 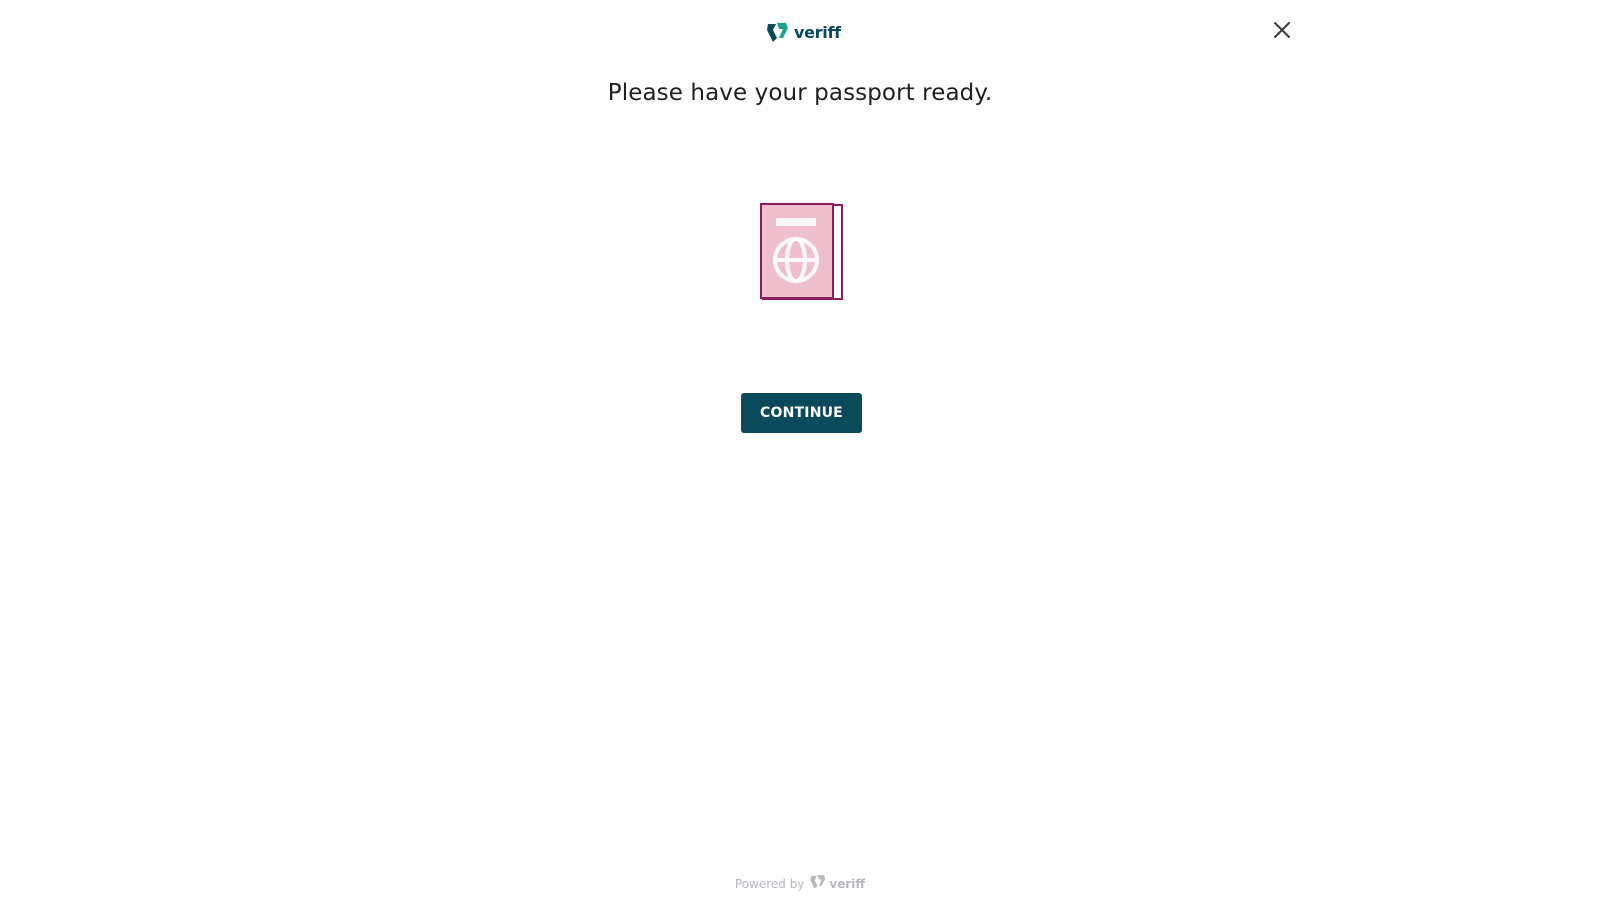 I want to click on close-icon, so click(x=1282, y=32).